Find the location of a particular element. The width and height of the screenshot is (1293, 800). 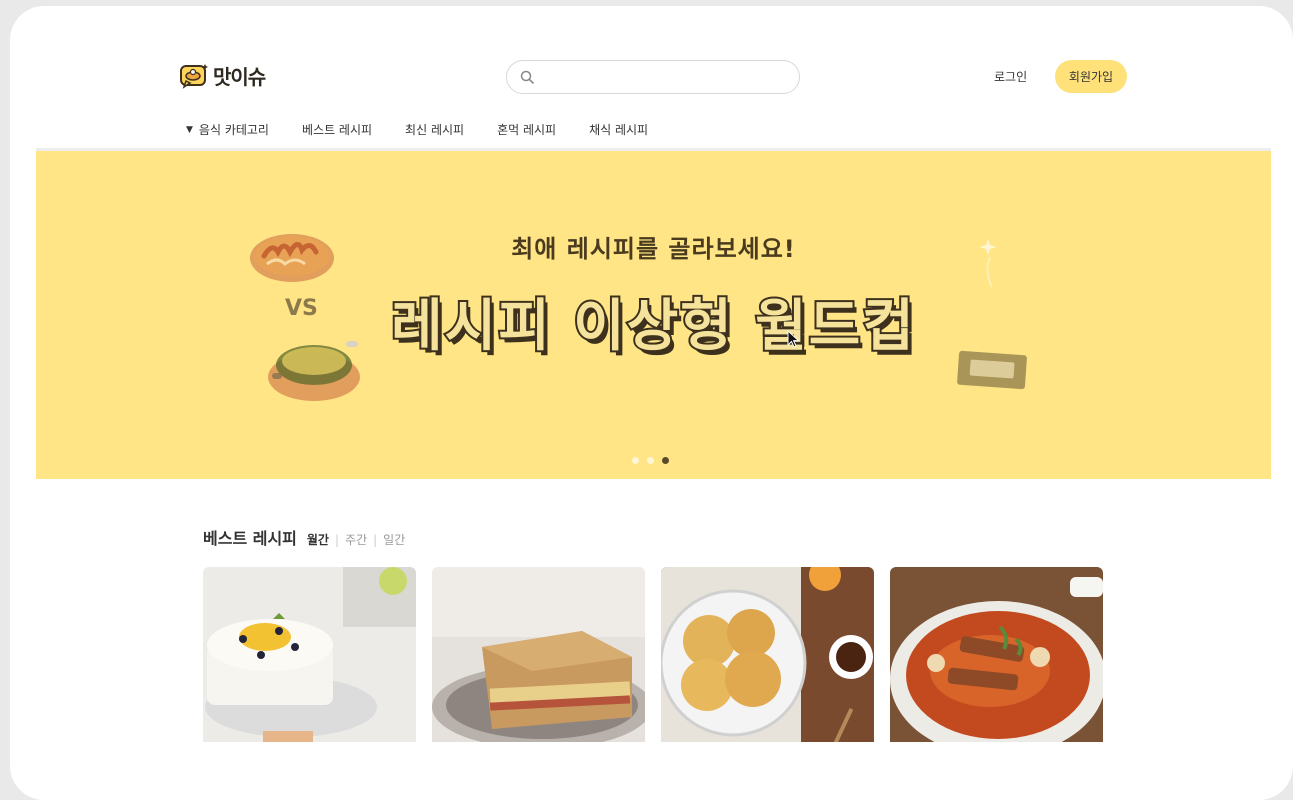

carousel-dots is located at coordinates (650, 460).